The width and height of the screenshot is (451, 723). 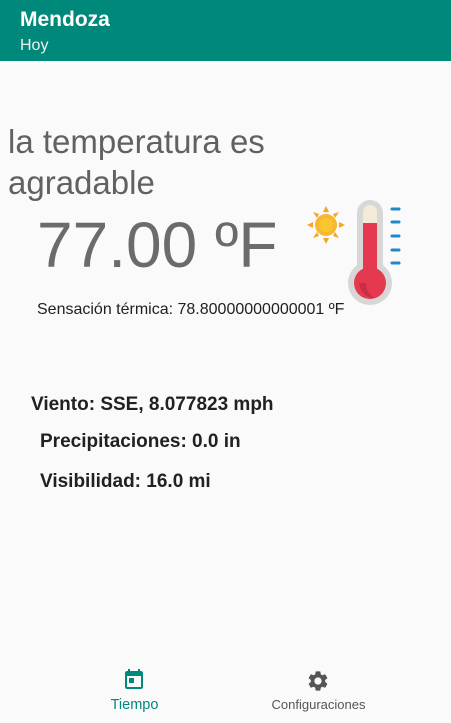 I want to click on nav-configuraciones: Configuraciones, so click(x=318, y=690).